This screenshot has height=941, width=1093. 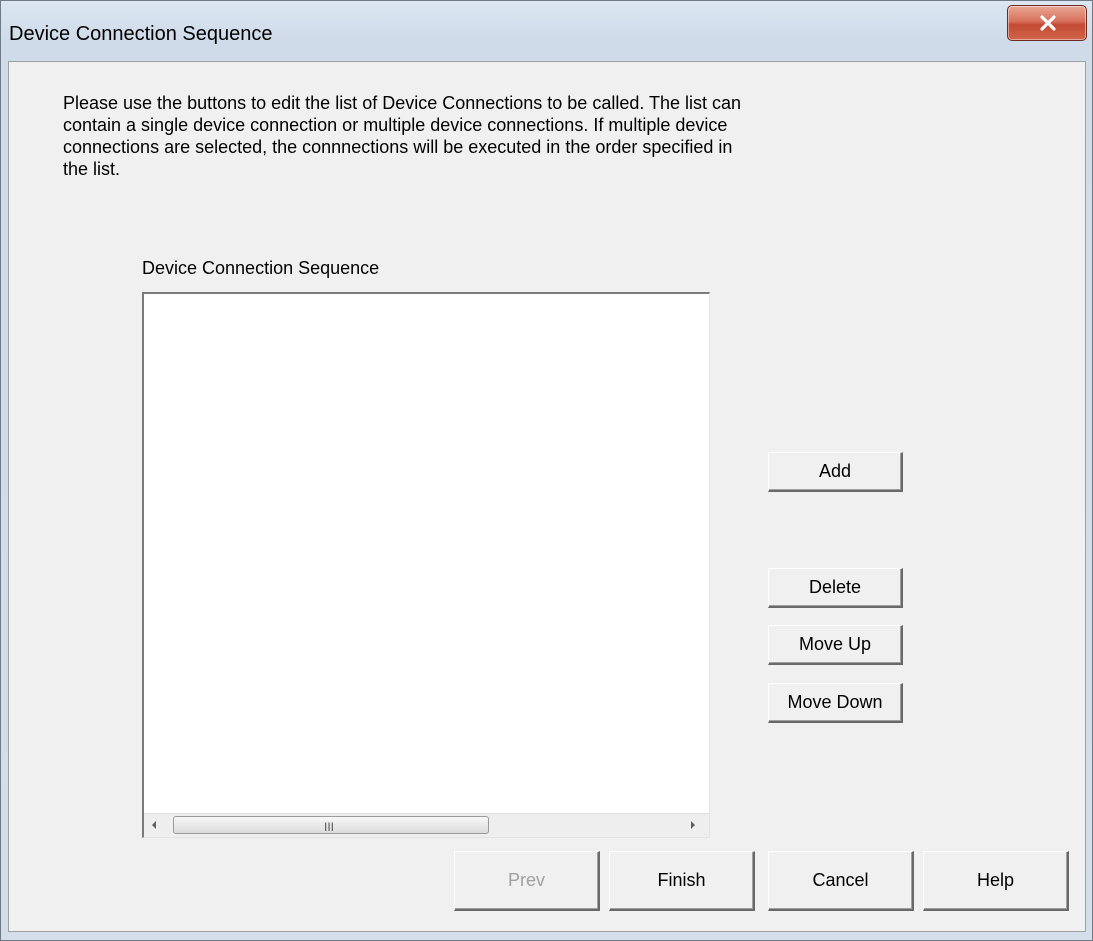 What do you see at coordinates (835, 645) in the screenshot?
I see `move-up-button: Move Up` at bounding box center [835, 645].